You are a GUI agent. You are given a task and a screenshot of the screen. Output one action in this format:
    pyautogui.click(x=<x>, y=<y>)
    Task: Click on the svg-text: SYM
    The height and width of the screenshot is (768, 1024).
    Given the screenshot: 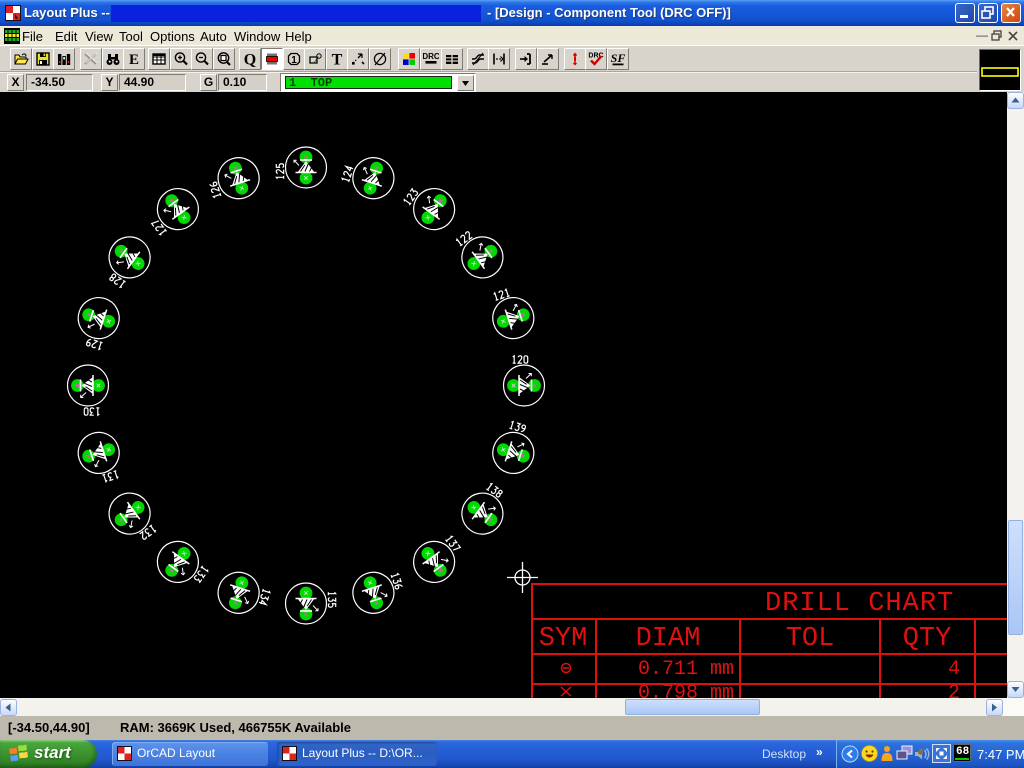 What is the action you would take?
    pyautogui.click(x=563, y=639)
    